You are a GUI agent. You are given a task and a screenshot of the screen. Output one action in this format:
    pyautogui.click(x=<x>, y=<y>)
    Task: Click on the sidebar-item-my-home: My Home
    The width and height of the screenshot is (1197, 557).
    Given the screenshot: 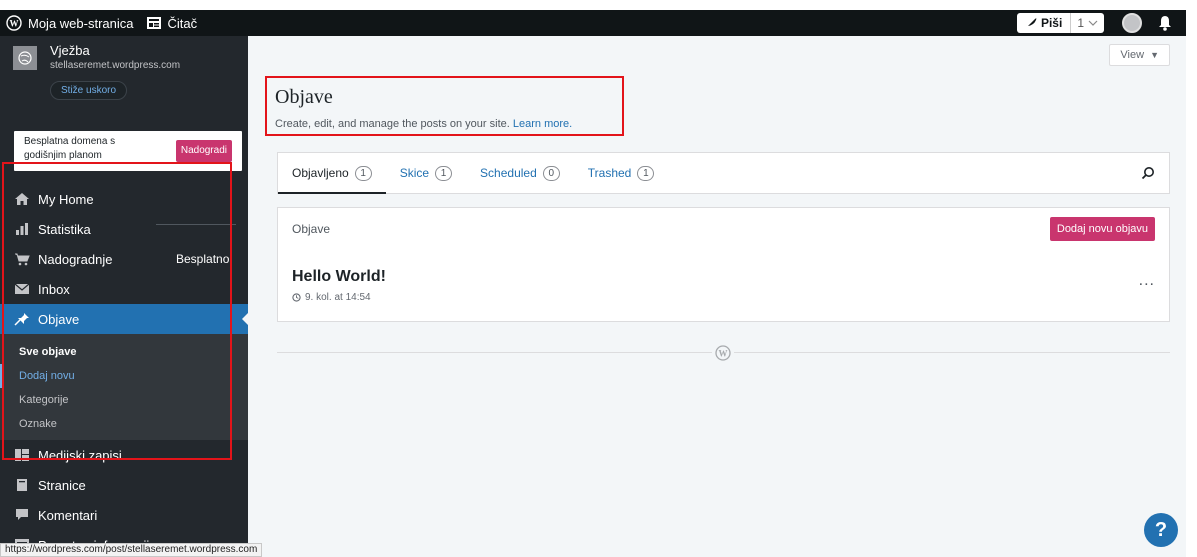 What is the action you would take?
    pyautogui.click(x=124, y=199)
    